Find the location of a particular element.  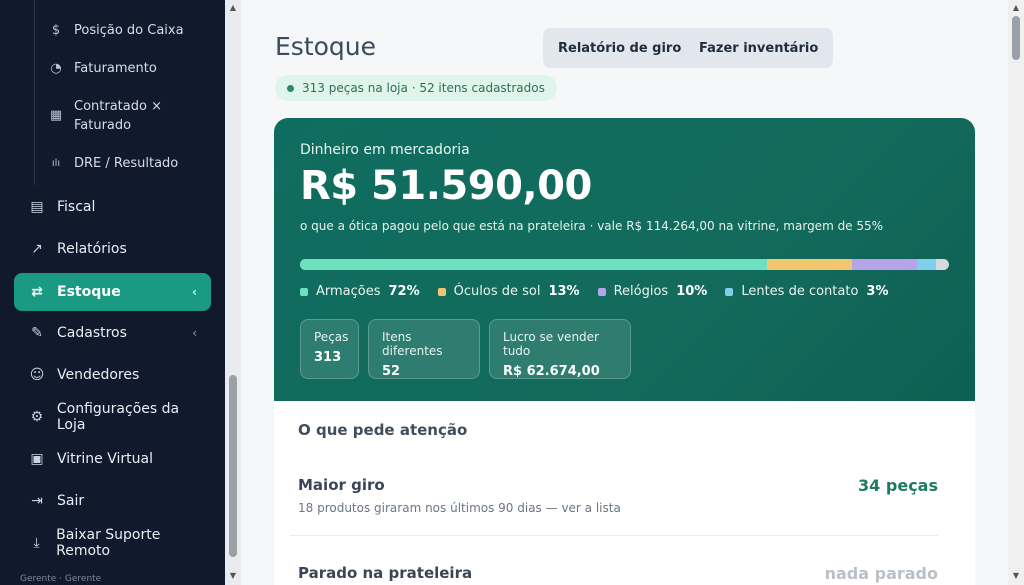

stat-label: Peças is located at coordinates (331, 337).